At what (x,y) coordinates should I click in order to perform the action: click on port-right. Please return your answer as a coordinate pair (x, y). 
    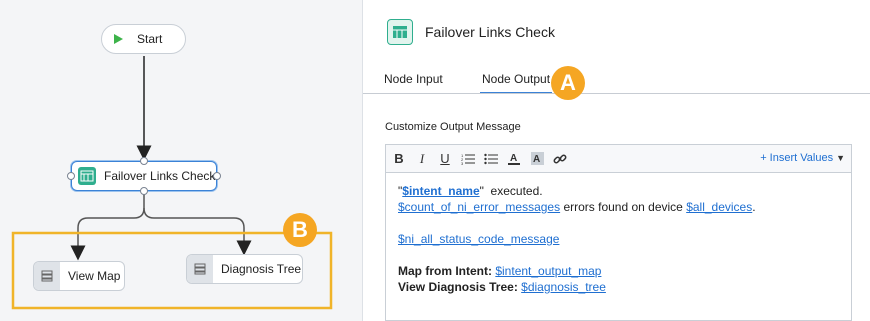
    Looking at the image, I should click on (217, 176).